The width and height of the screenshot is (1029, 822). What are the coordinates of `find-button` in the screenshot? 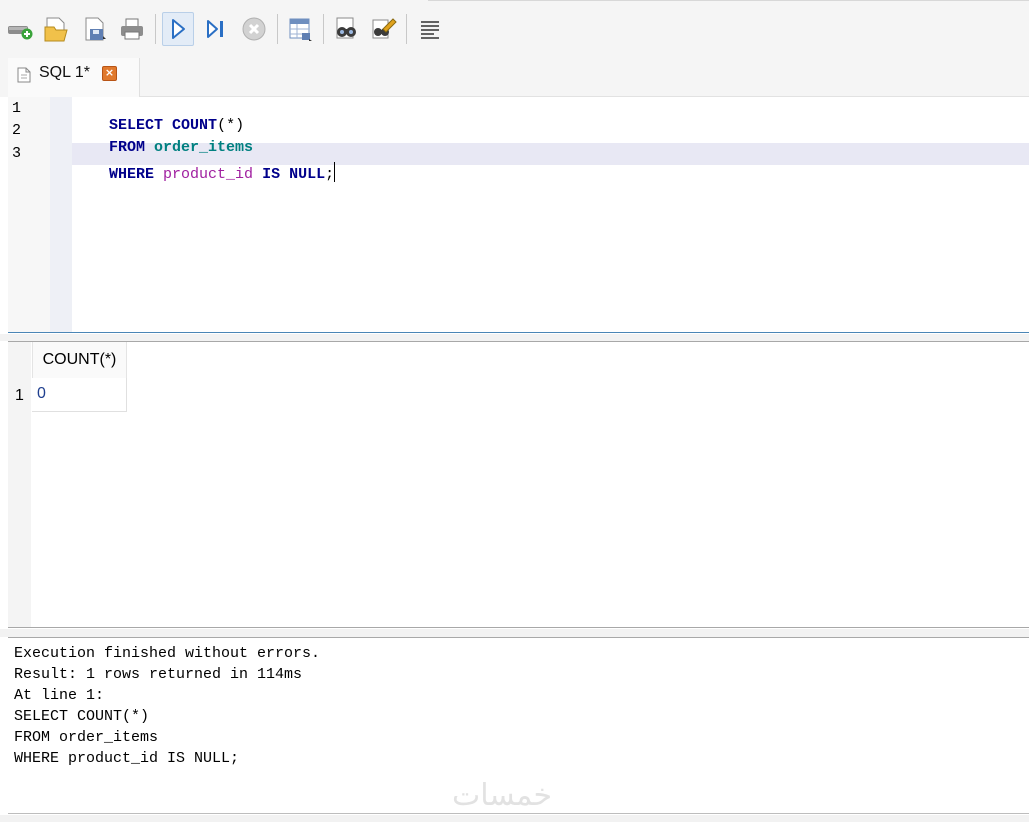 It's located at (346, 29).